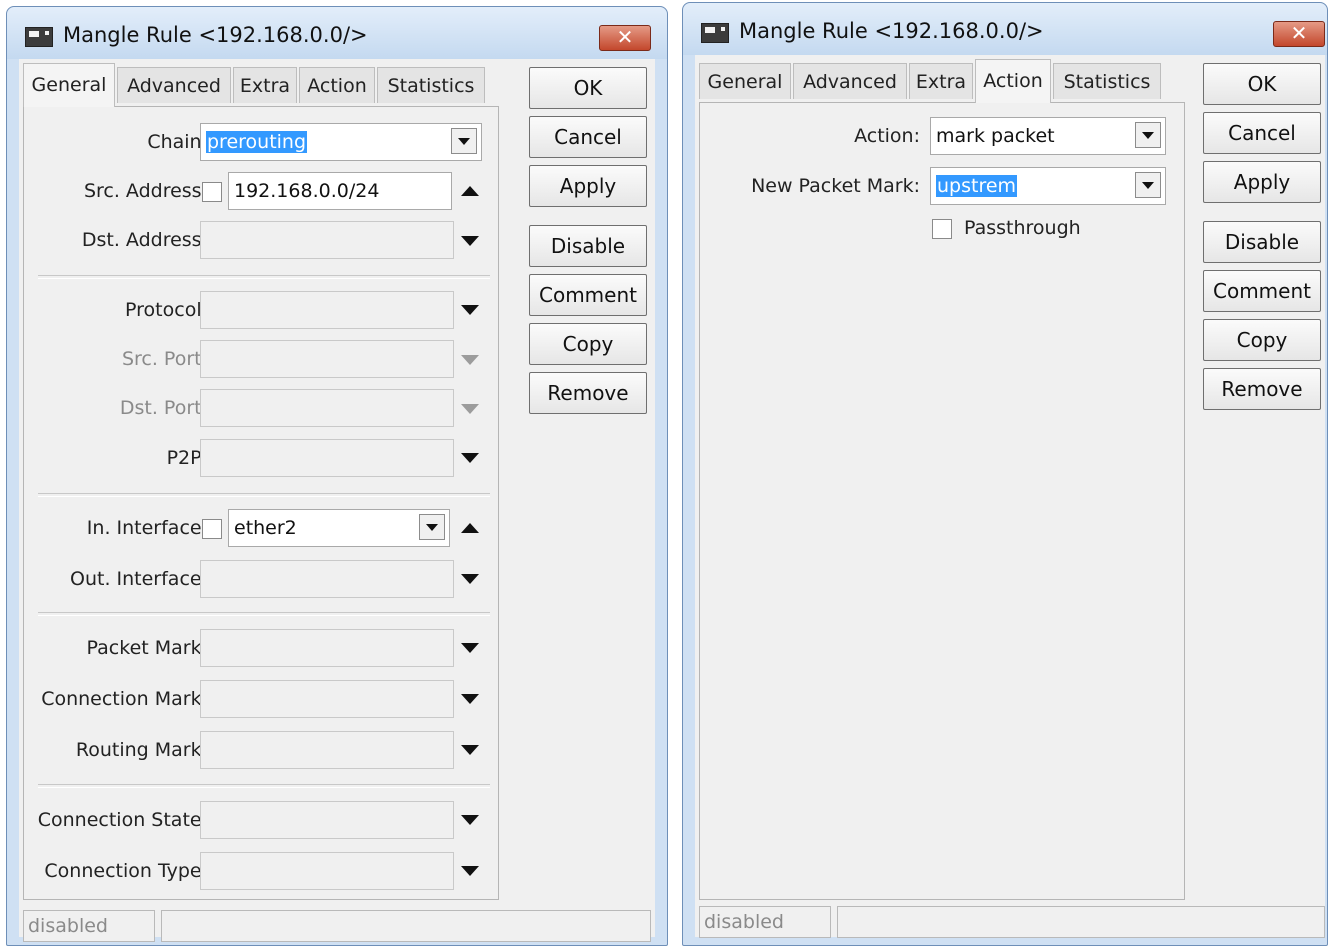 This screenshot has width=1328, height=948. Describe the element at coordinates (327, 750) in the screenshot. I see `routing-mark-field` at that location.